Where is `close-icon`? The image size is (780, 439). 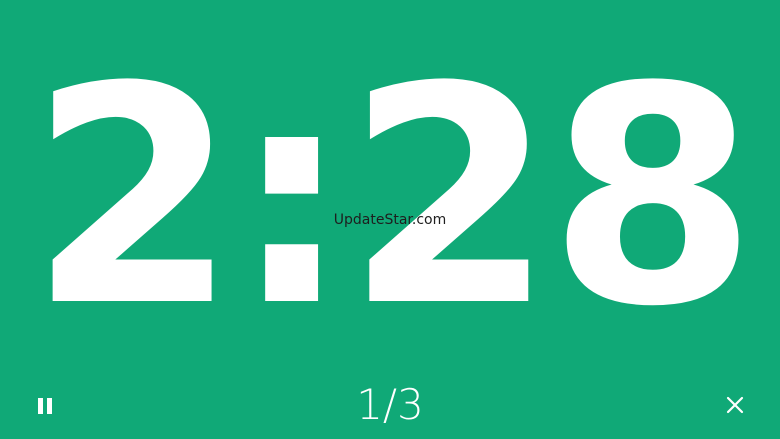 close-icon is located at coordinates (735, 405).